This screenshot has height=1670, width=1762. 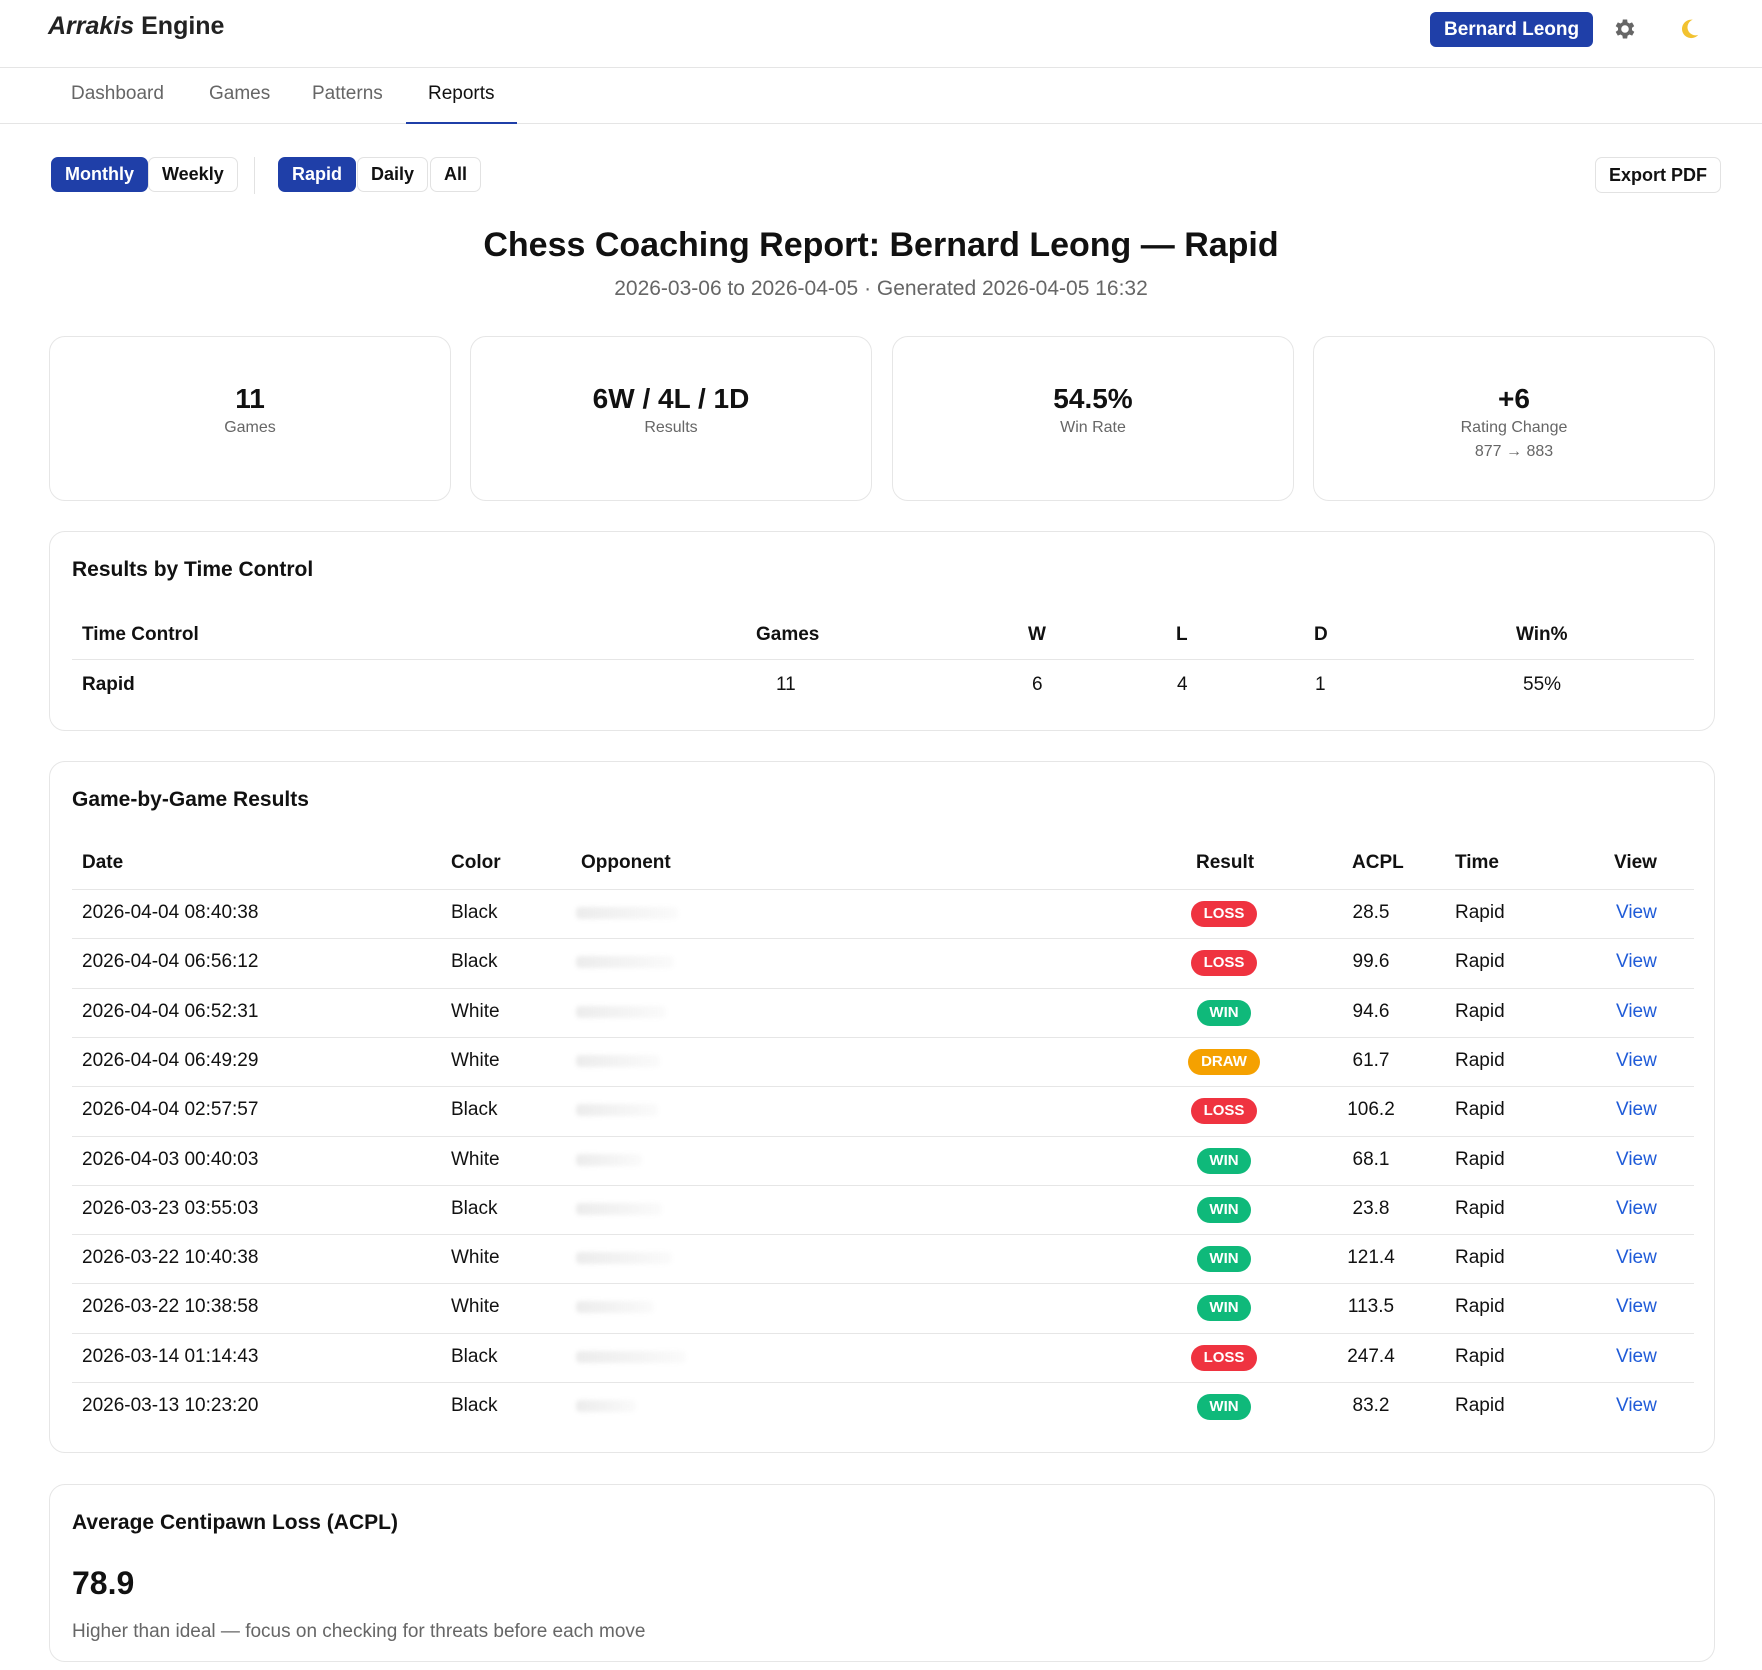 I want to click on tab-reports: Reports, so click(x=461, y=96).